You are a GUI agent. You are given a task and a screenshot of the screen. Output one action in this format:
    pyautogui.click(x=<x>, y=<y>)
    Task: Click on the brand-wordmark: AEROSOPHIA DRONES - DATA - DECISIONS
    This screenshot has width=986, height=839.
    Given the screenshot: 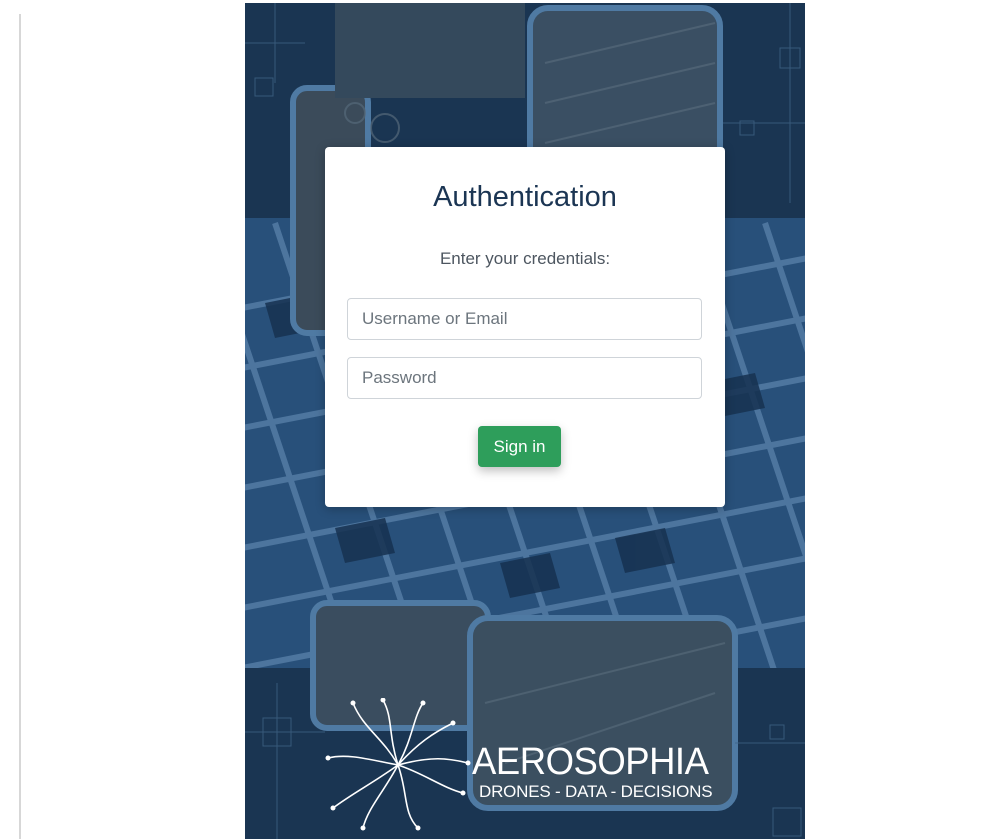 What is the action you would take?
    pyautogui.click(x=595, y=772)
    